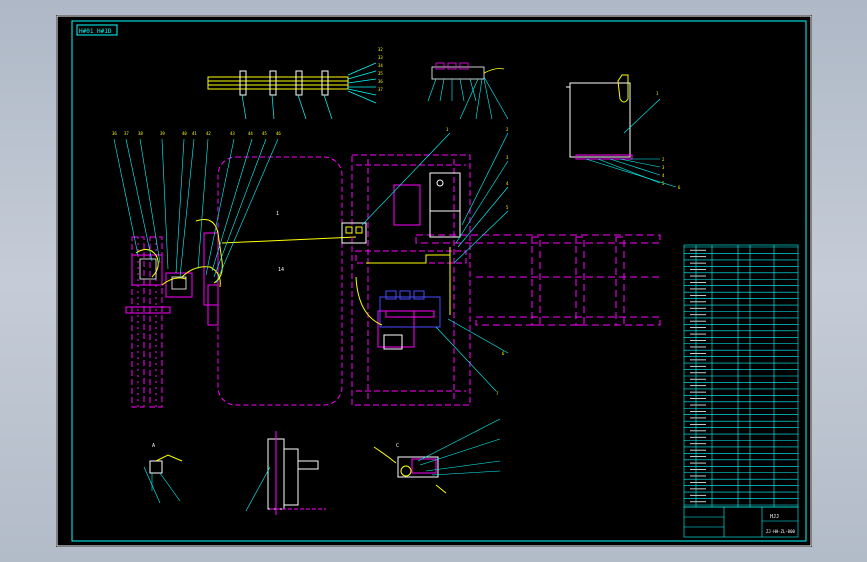 This screenshot has width=867, height=562. Describe the element at coordinates (380, 65) in the screenshot. I see `svg-text: 34` at that location.